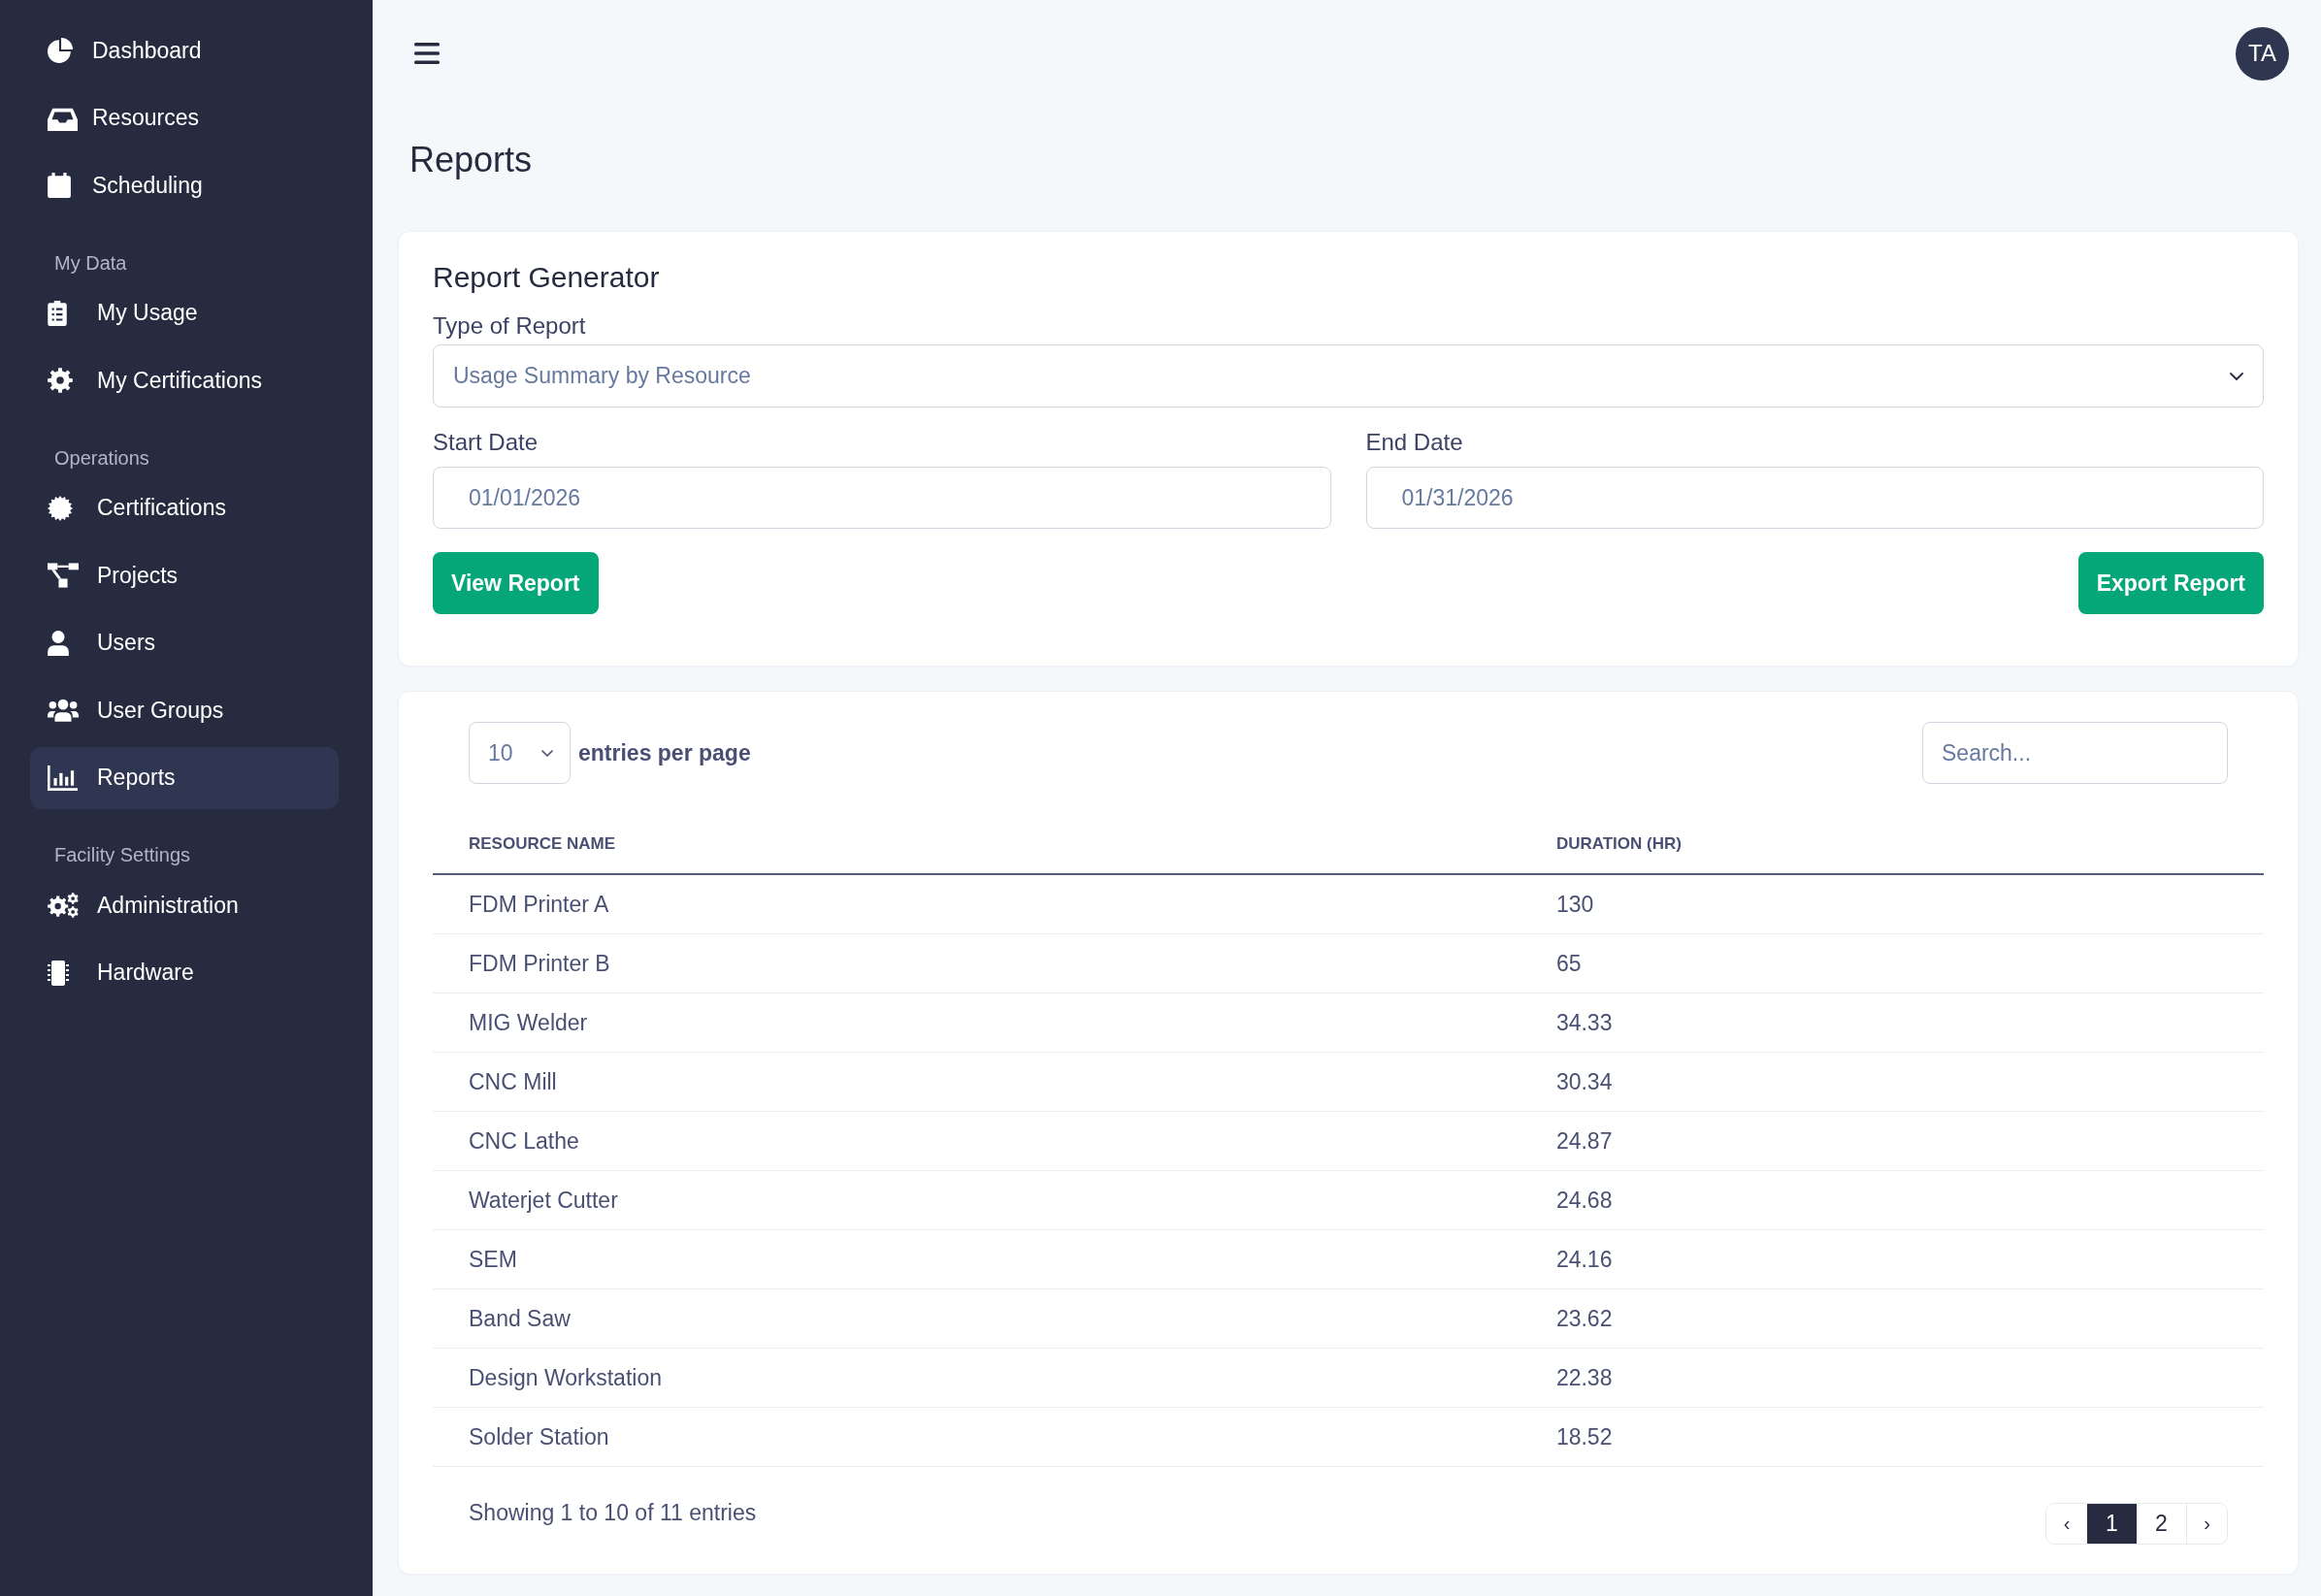 The width and height of the screenshot is (2321, 1596). What do you see at coordinates (185, 507) in the screenshot?
I see `sidebar-item: Certifications` at bounding box center [185, 507].